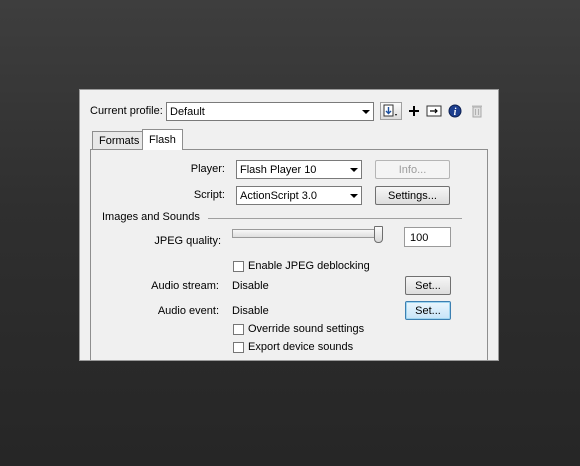 This screenshot has height=466, width=580. I want to click on profile-dropdown: Default, so click(270, 111).